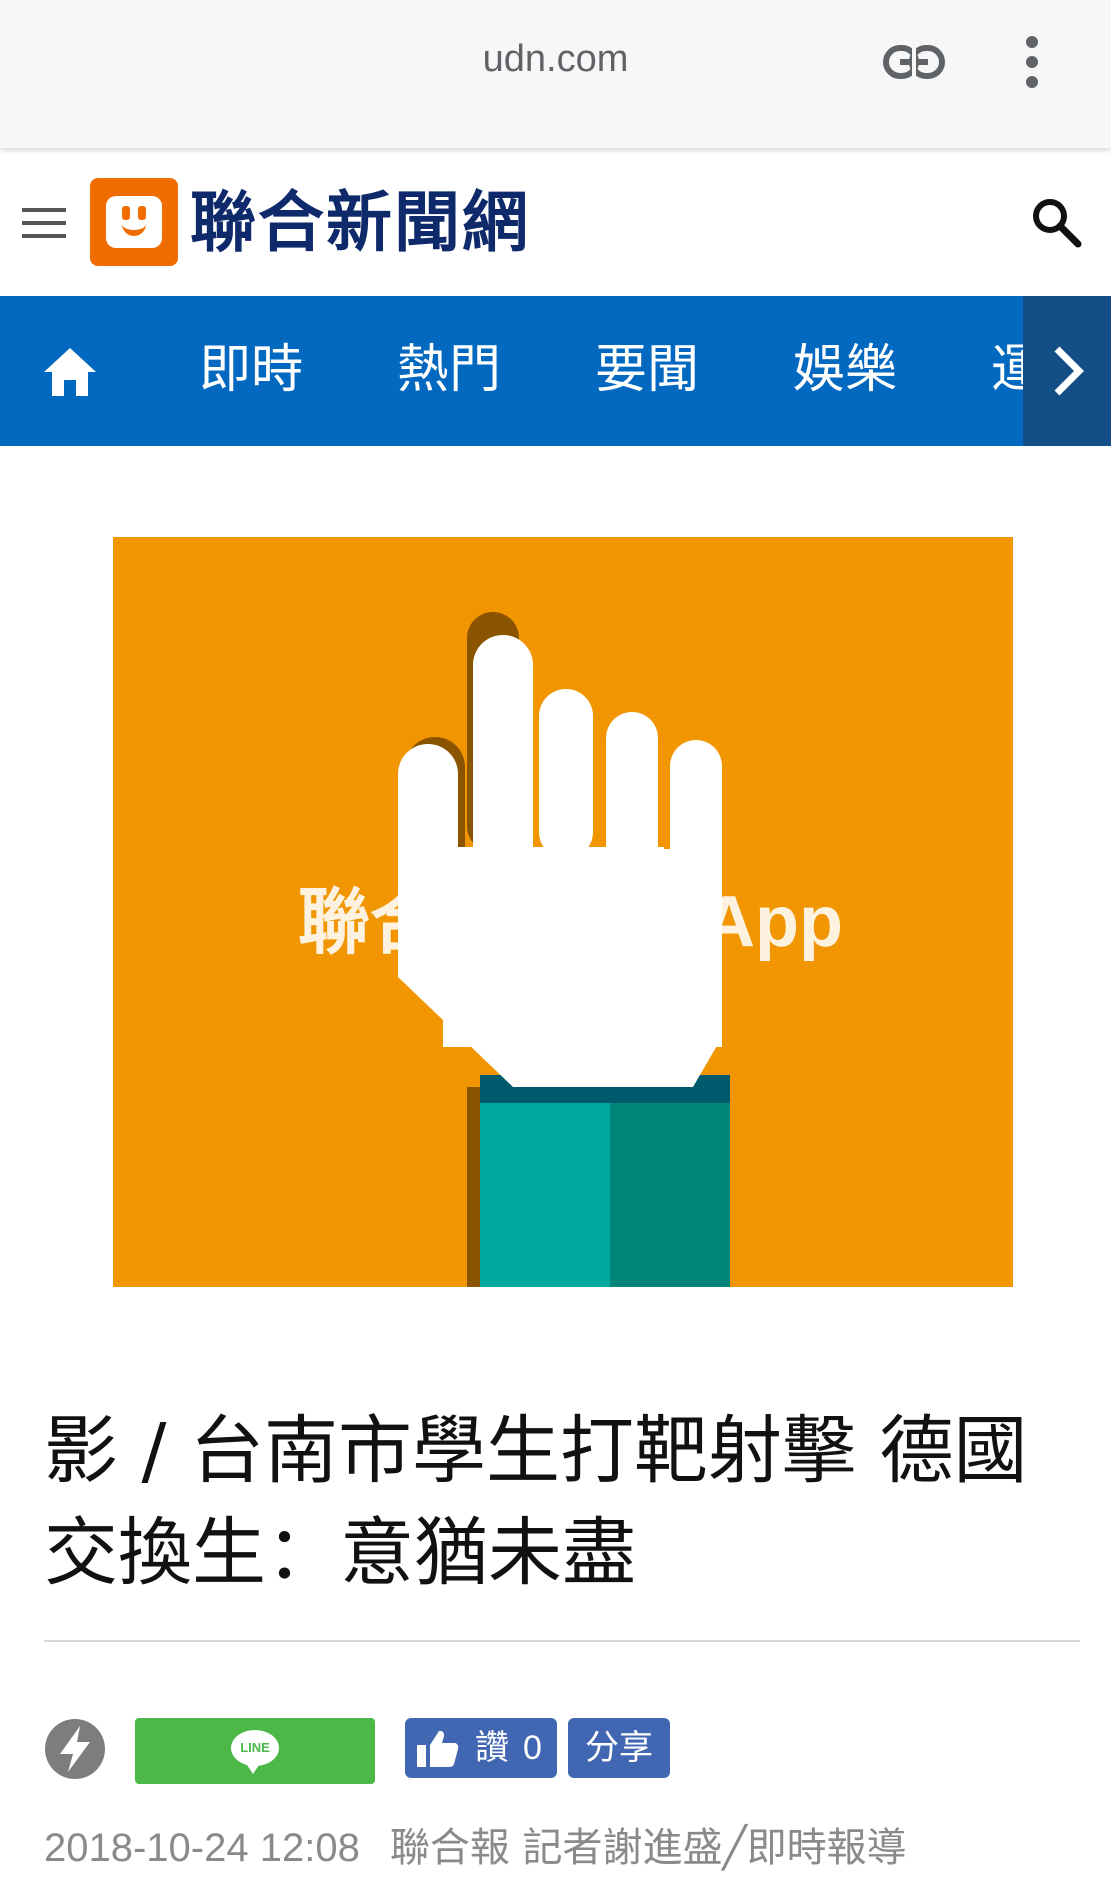 The image size is (1111, 1892). I want to click on site-logo-text: 聯合新聞網, so click(360, 223).